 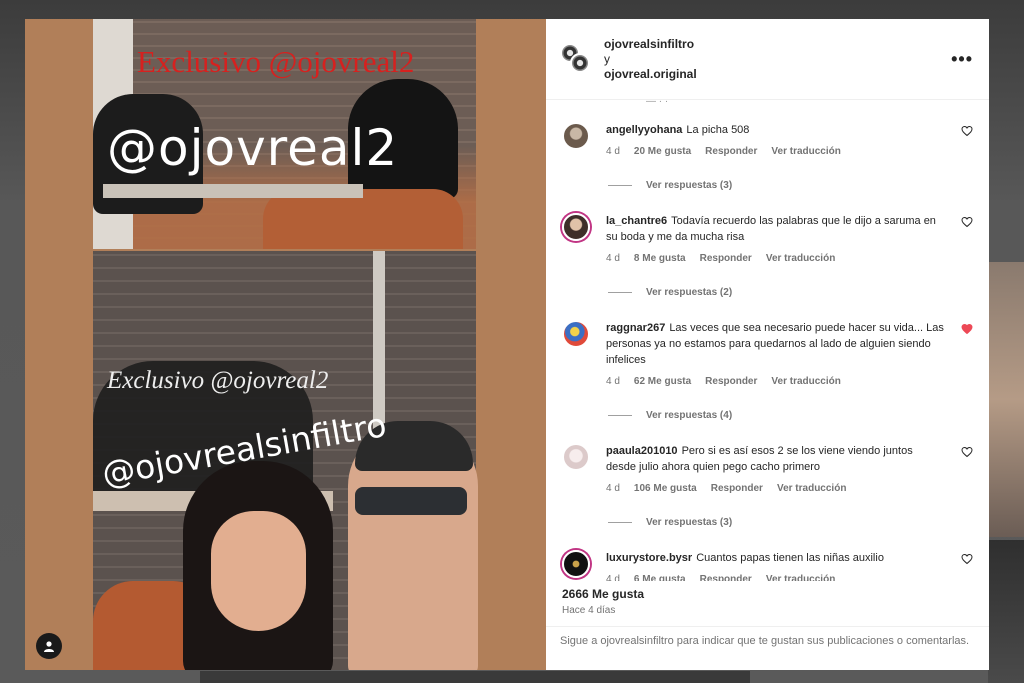 What do you see at coordinates (253, 148) in the screenshot?
I see `watermark-big: @ojovreal2` at bounding box center [253, 148].